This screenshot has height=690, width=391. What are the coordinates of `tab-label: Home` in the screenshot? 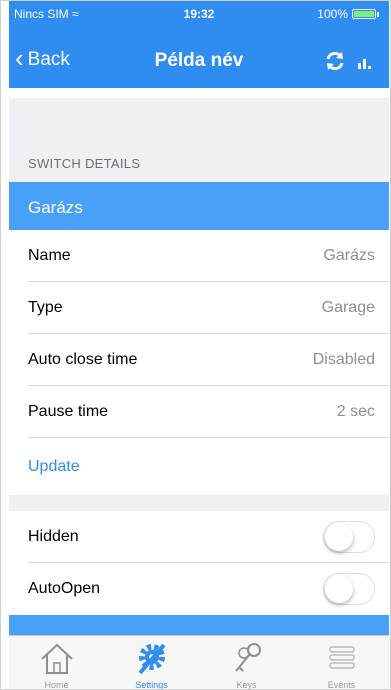 It's located at (56, 685).